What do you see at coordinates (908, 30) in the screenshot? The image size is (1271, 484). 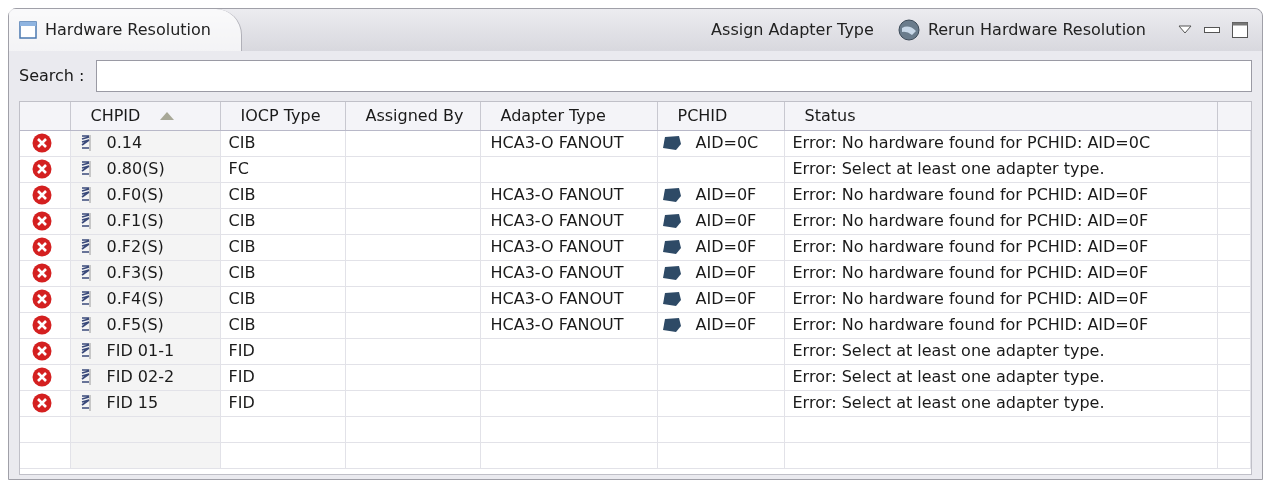 I see `globe-icon` at bounding box center [908, 30].